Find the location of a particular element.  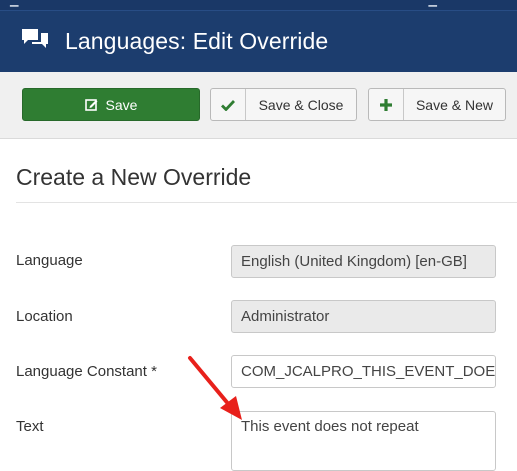

top-strip-fragment-right: ▁ is located at coordinates (432, 3).